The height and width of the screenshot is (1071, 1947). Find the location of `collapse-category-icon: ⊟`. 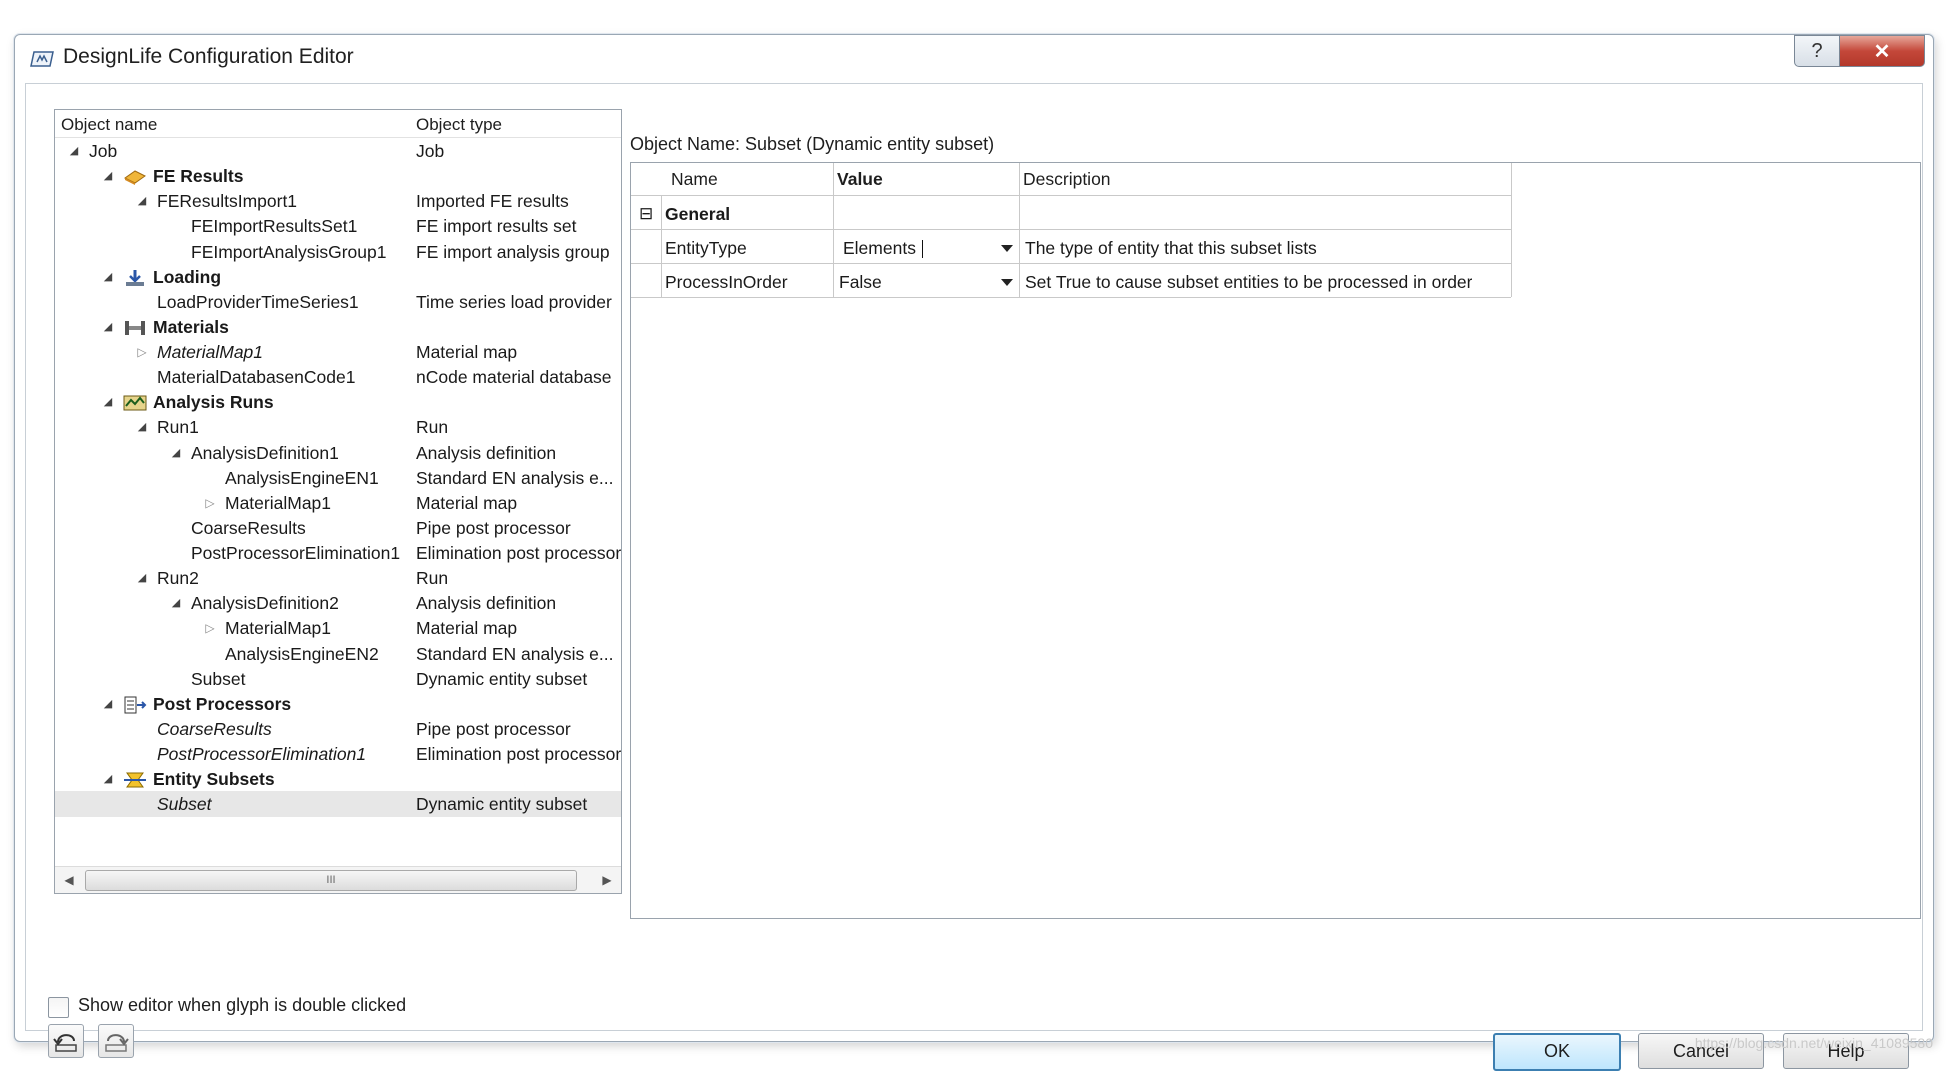

collapse-category-icon: ⊟ is located at coordinates (646, 214).